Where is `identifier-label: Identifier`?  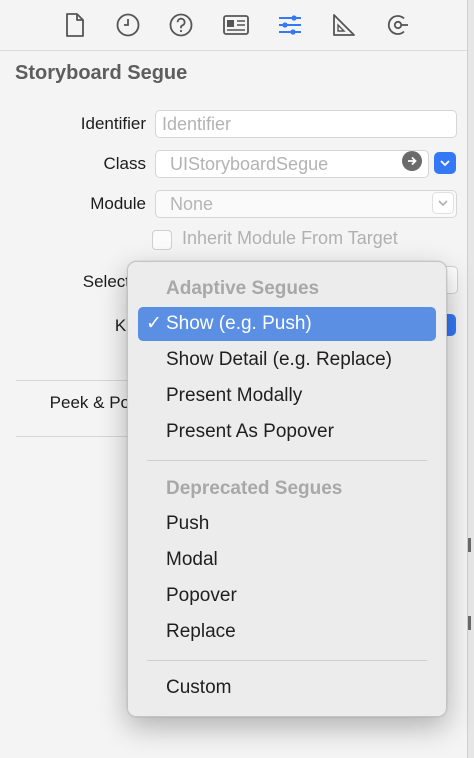 identifier-label: Identifier is located at coordinates (113, 123).